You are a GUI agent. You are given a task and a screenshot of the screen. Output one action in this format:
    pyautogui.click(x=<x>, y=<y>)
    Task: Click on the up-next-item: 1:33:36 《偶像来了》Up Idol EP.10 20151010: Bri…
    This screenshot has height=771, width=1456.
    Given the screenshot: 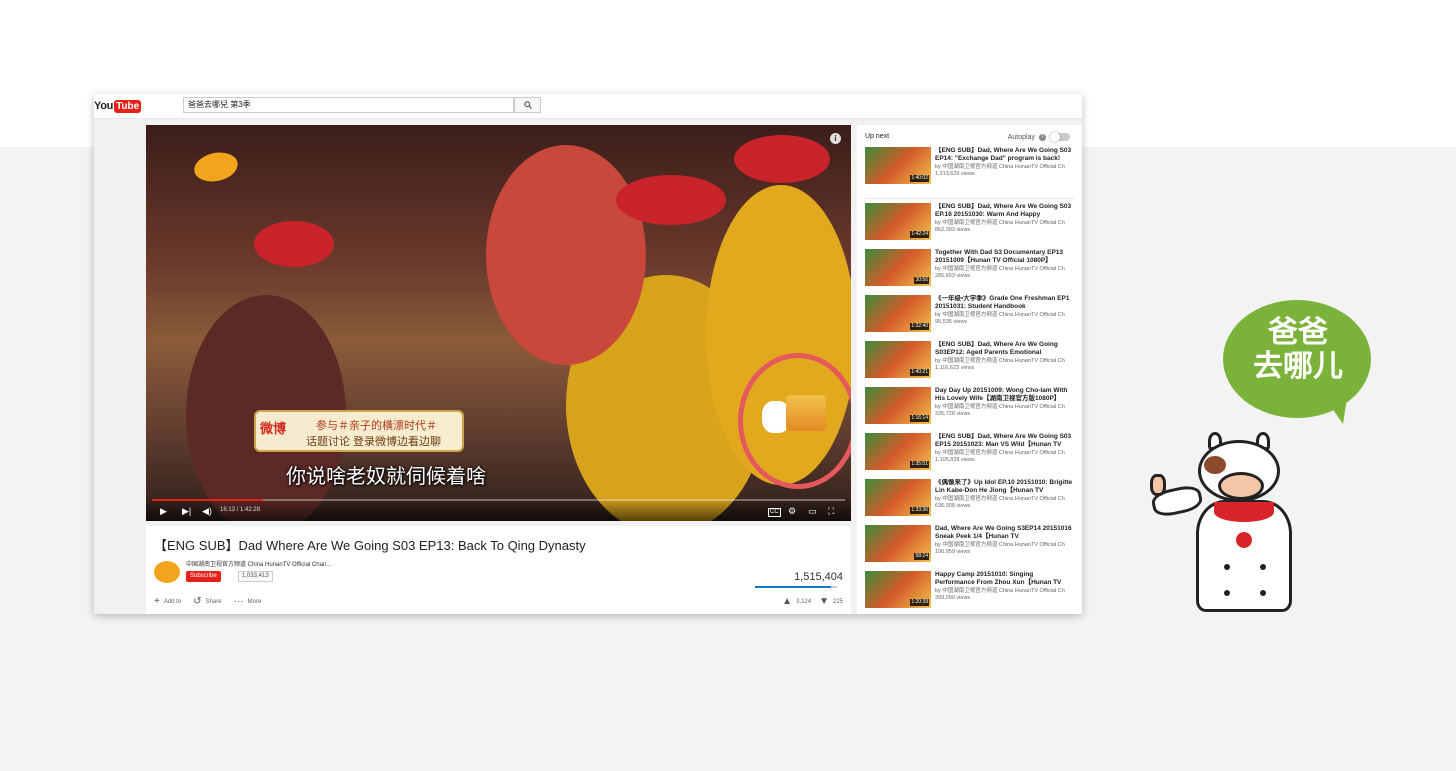 What is the action you would take?
    pyautogui.click(x=969, y=502)
    